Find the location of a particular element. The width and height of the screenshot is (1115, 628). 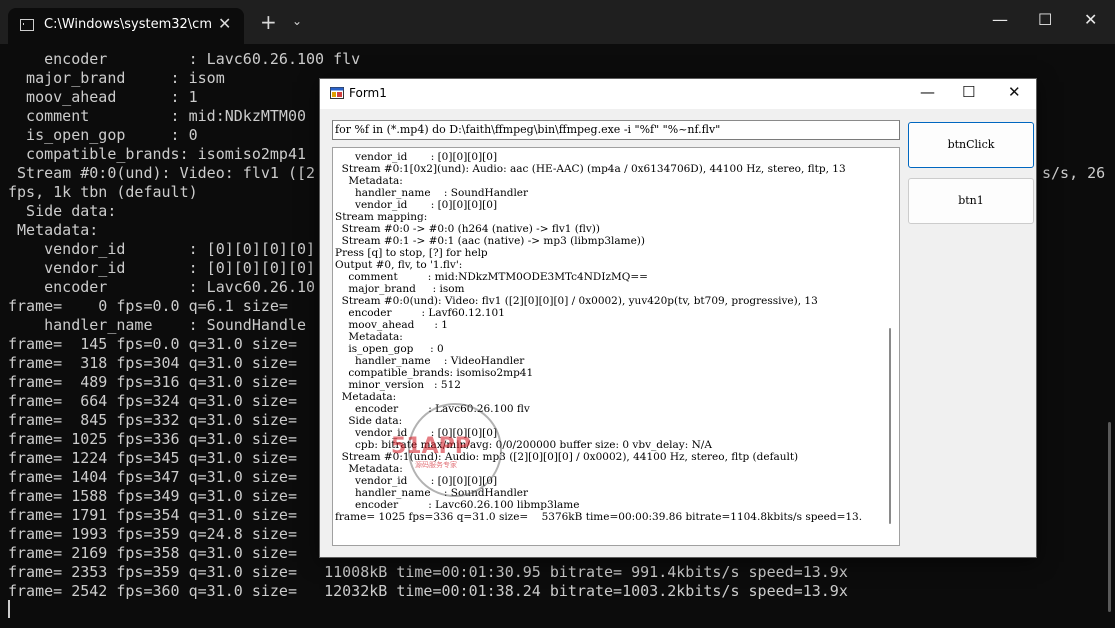

terminal-line: encoder : Lavc60.26.10 is located at coordinates (162, 287).